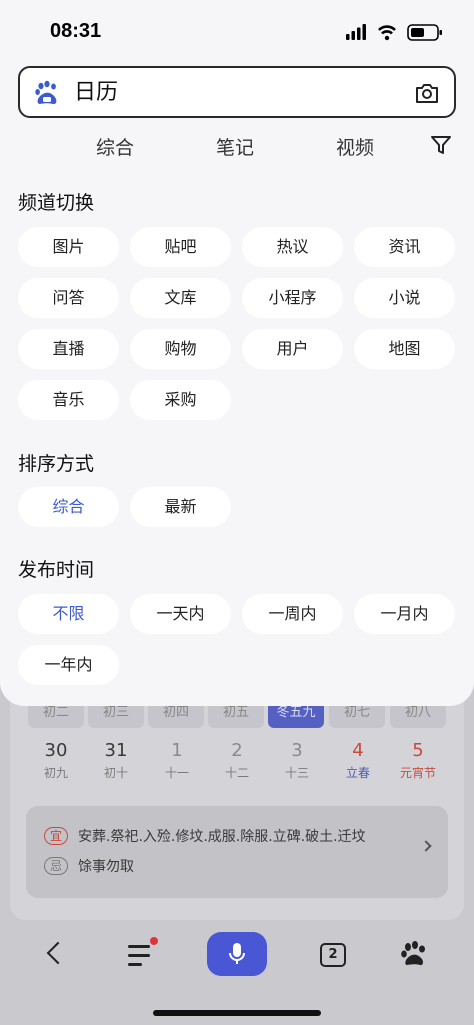 This screenshot has width=474, height=1025. What do you see at coordinates (237, 92) in the screenshot?
I see `search-input: 日历` at bounding box center [237, 92].